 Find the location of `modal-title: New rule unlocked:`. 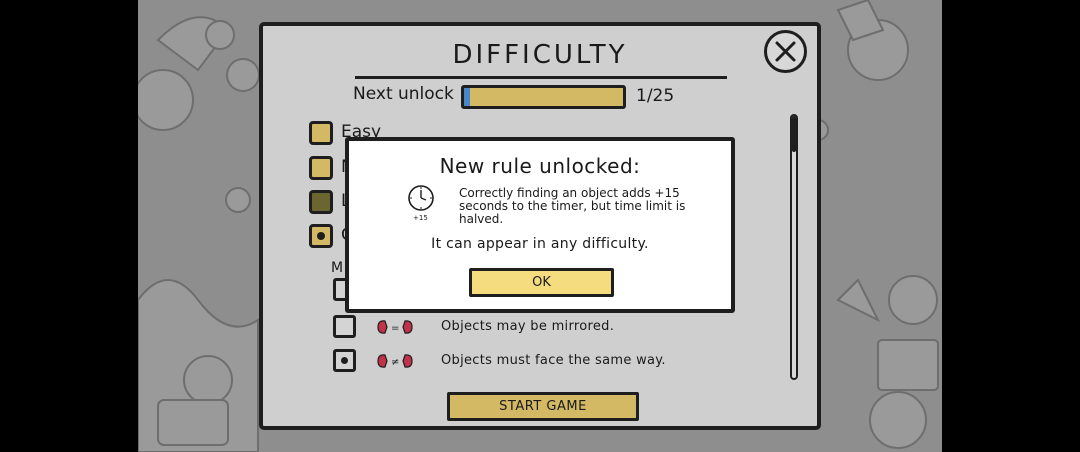

modal-title: New rule unlocked: is located at coordinates (540, 166).